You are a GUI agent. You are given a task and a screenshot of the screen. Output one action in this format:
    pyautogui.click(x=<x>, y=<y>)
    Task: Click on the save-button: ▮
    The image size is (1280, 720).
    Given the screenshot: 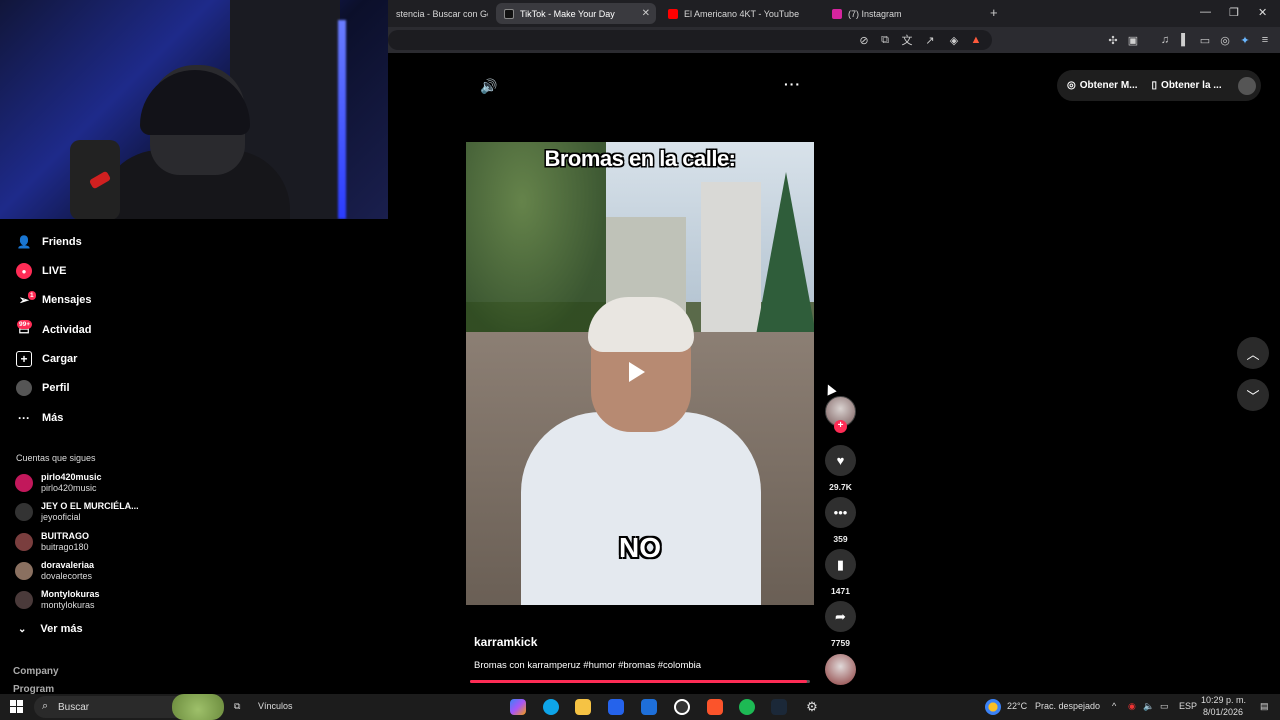 What is the action you would take?
    pyautogui.click(x=840, y=564)
    